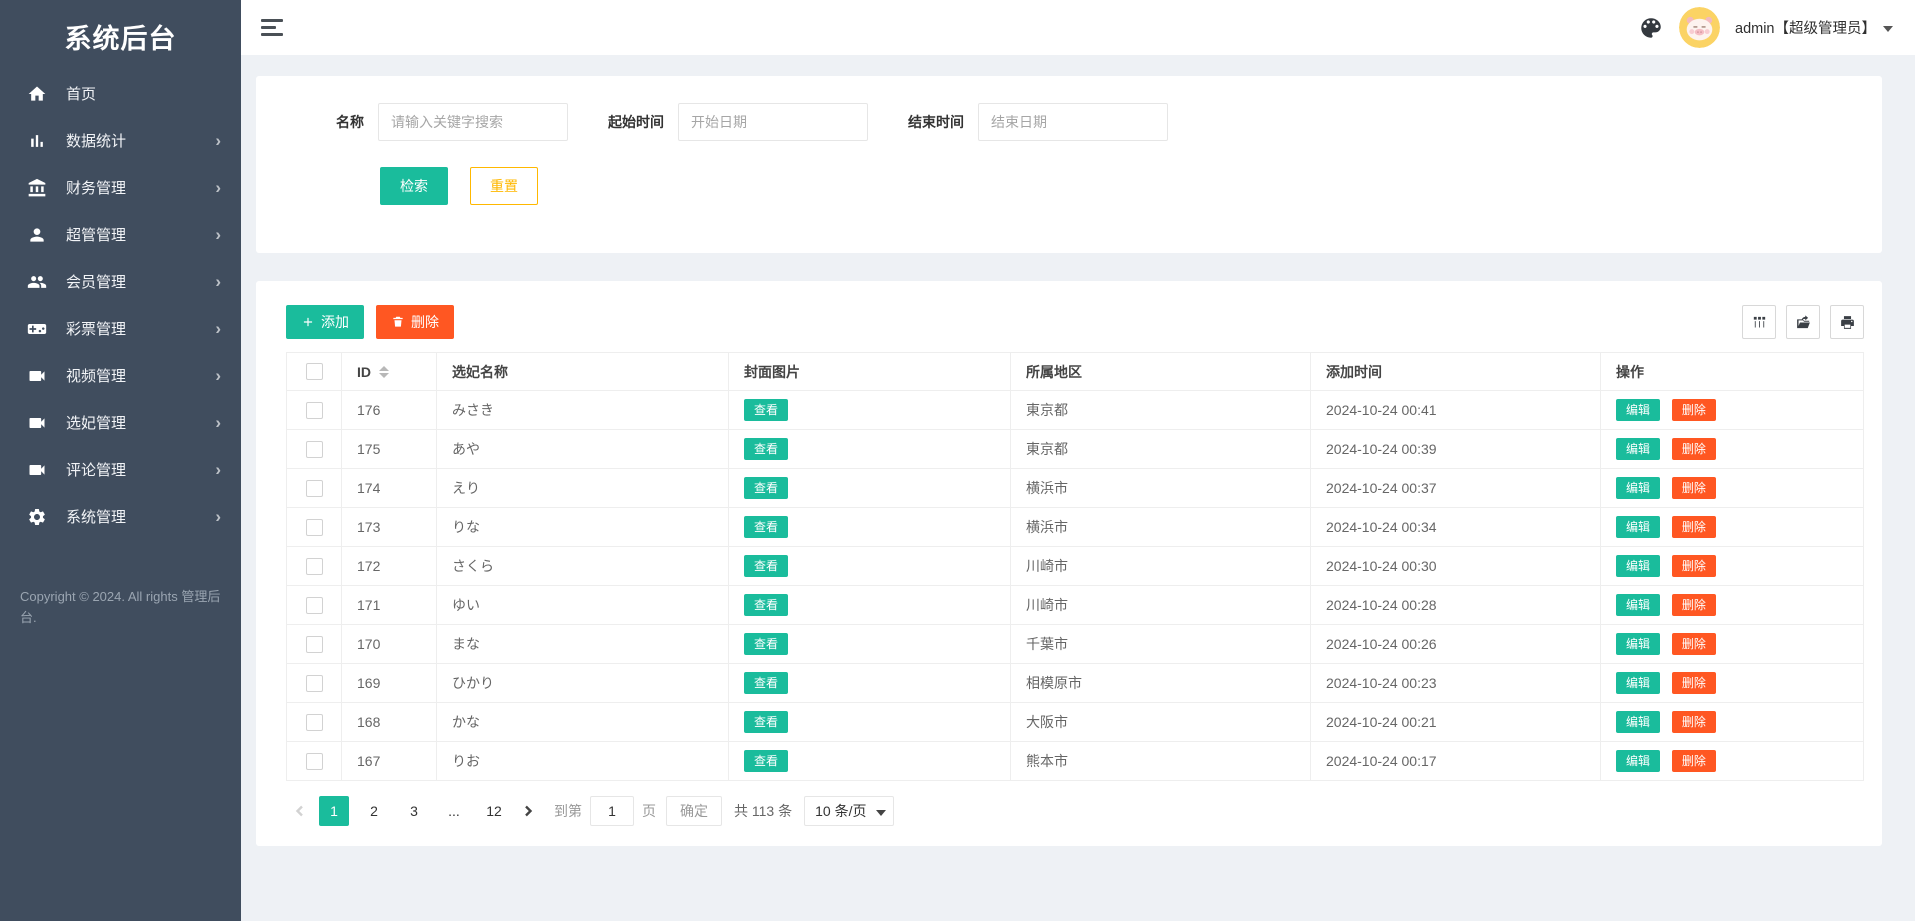  I want to click on column-header-cover: 封面图片, so click(869, 371).